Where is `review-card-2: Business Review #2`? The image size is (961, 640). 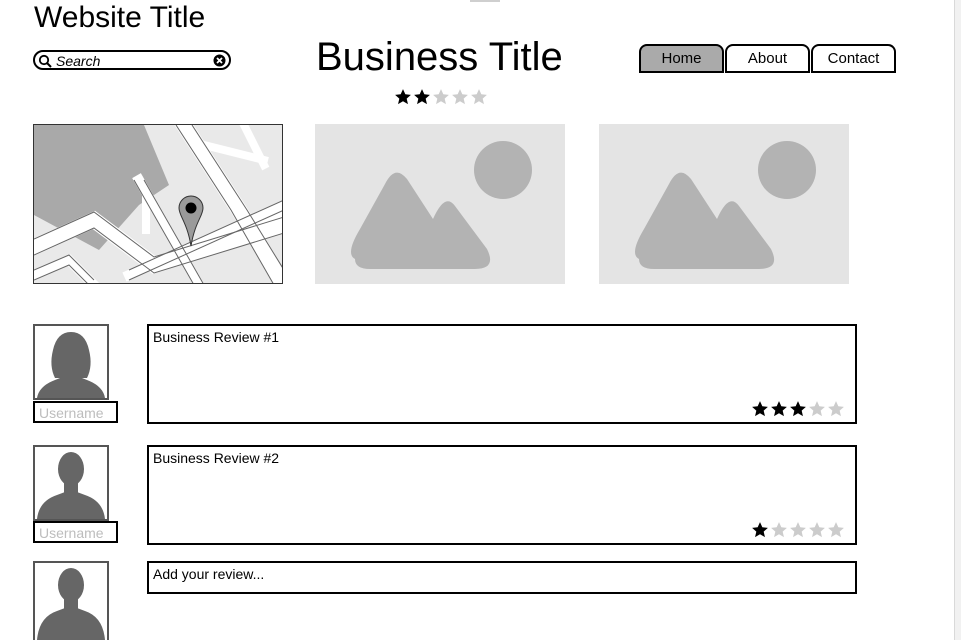 review-card-2: Business Review #2 is located at coordinates (502, 495).